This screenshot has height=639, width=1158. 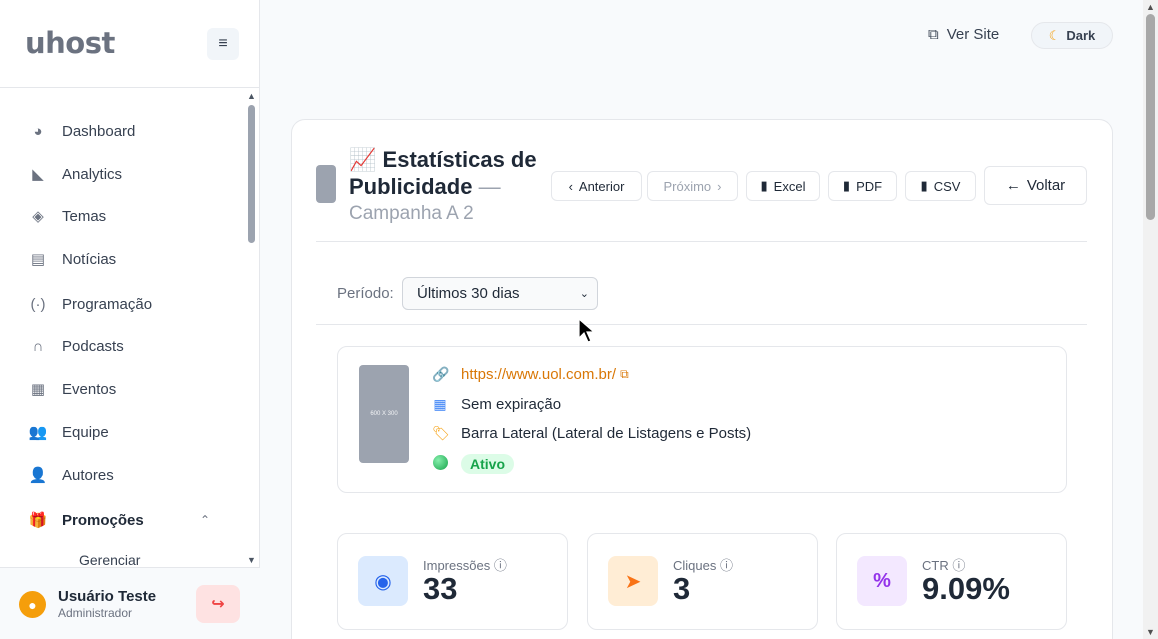 I want to click on sidebar-item-label: Programação, so click(x=107, y=304).